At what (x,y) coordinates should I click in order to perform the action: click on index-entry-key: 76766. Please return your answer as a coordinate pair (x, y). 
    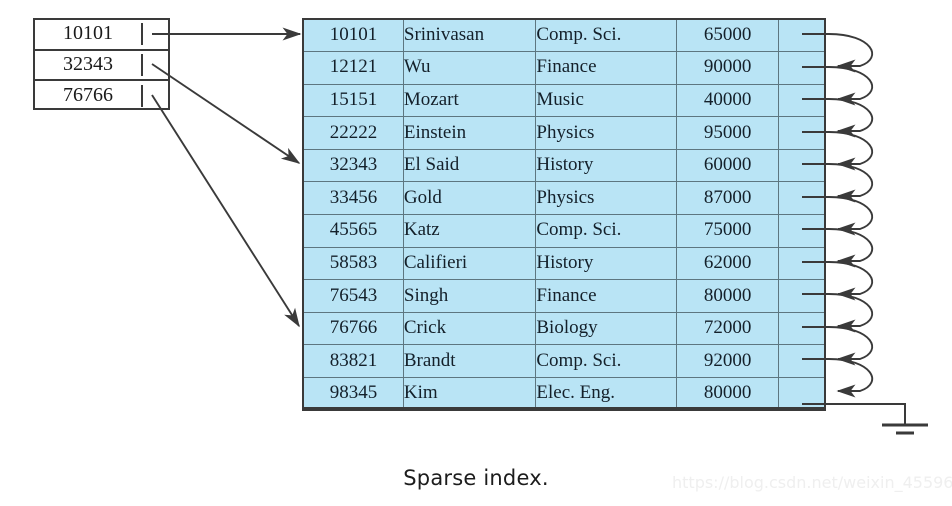
    Looking at the image, I should click on (89, 96).